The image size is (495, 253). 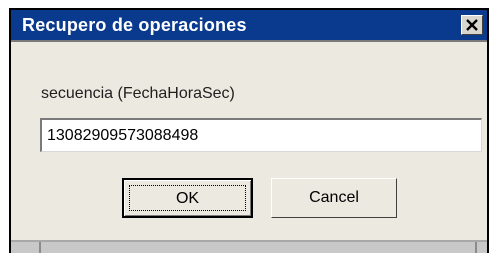 What do you see at coordinates (261, 135) in the screenshot?
I see `secuencia-input` at bounding box center [261, 135].